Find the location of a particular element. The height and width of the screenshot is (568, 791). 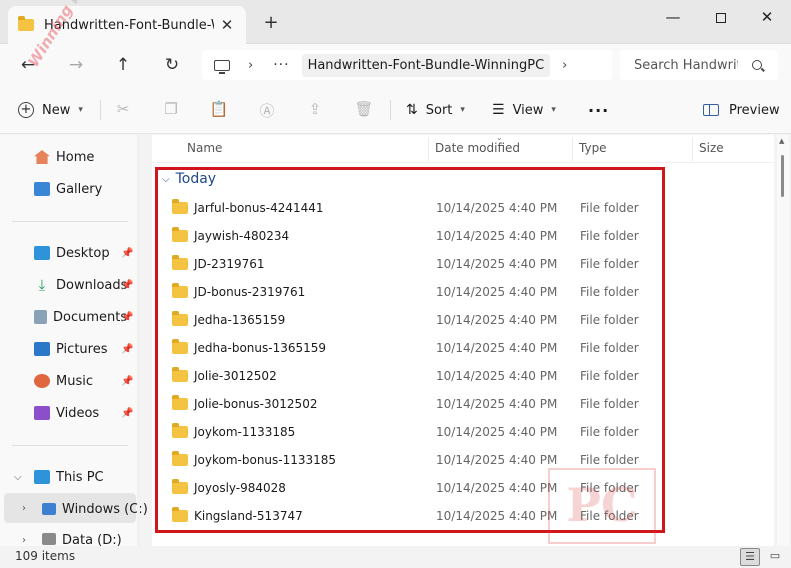

sidebar-item-home: Home is located at coordinates (64, 157).